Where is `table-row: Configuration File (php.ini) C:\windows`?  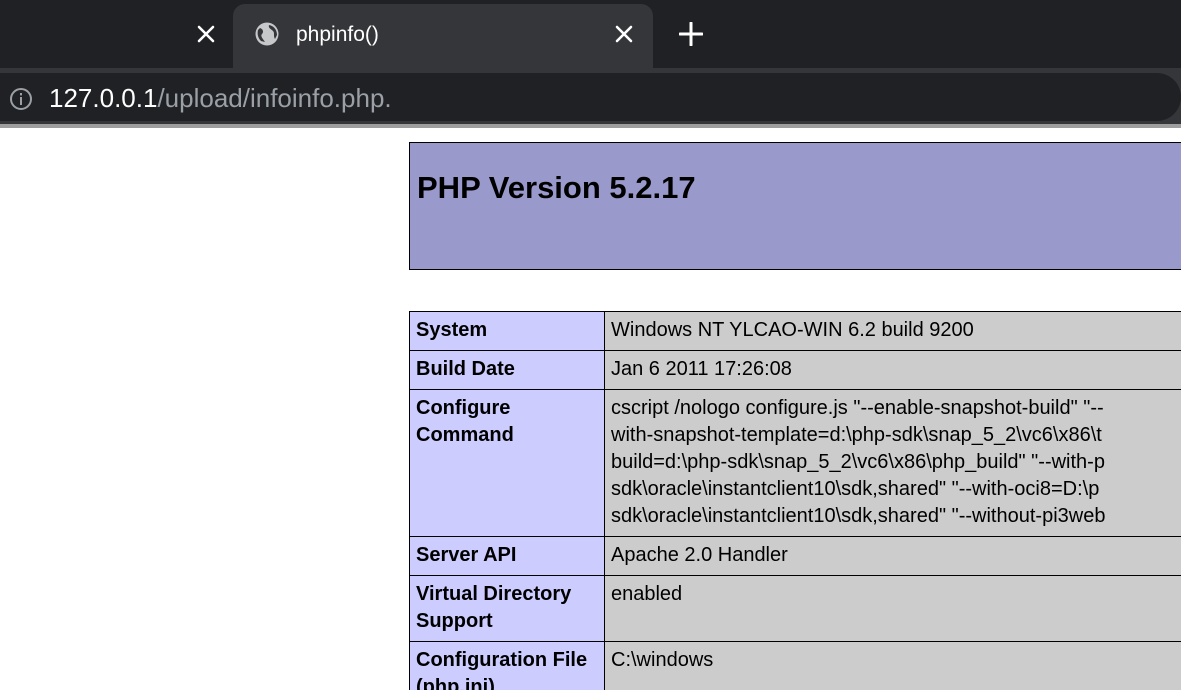 table-row: Configuration File (php.ini) C:\windows is located at coordinates (795, 665).